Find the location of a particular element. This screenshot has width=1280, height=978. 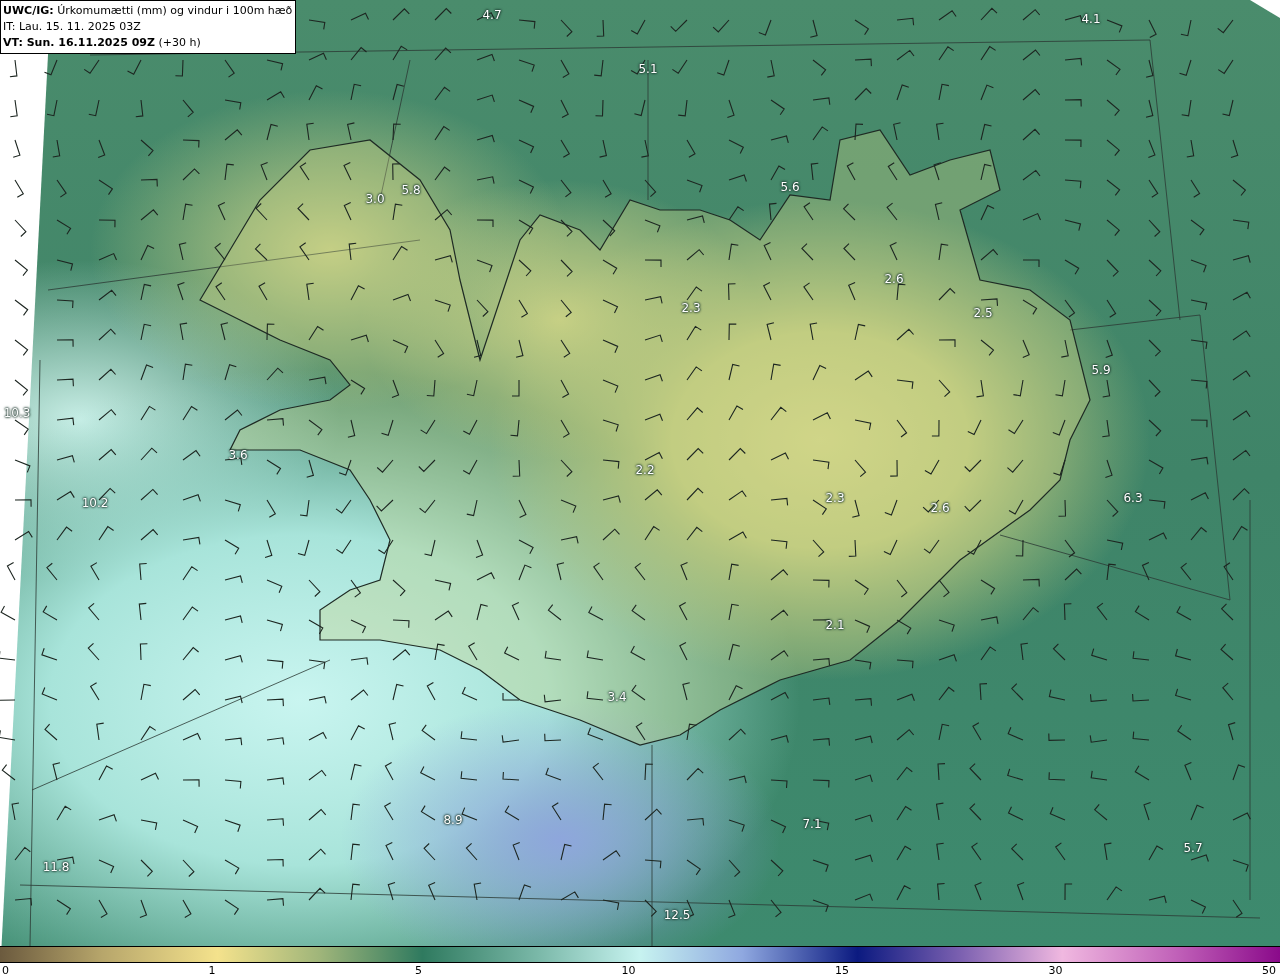

precipitation-value: 3.0 is located at coordinates (375, 199).